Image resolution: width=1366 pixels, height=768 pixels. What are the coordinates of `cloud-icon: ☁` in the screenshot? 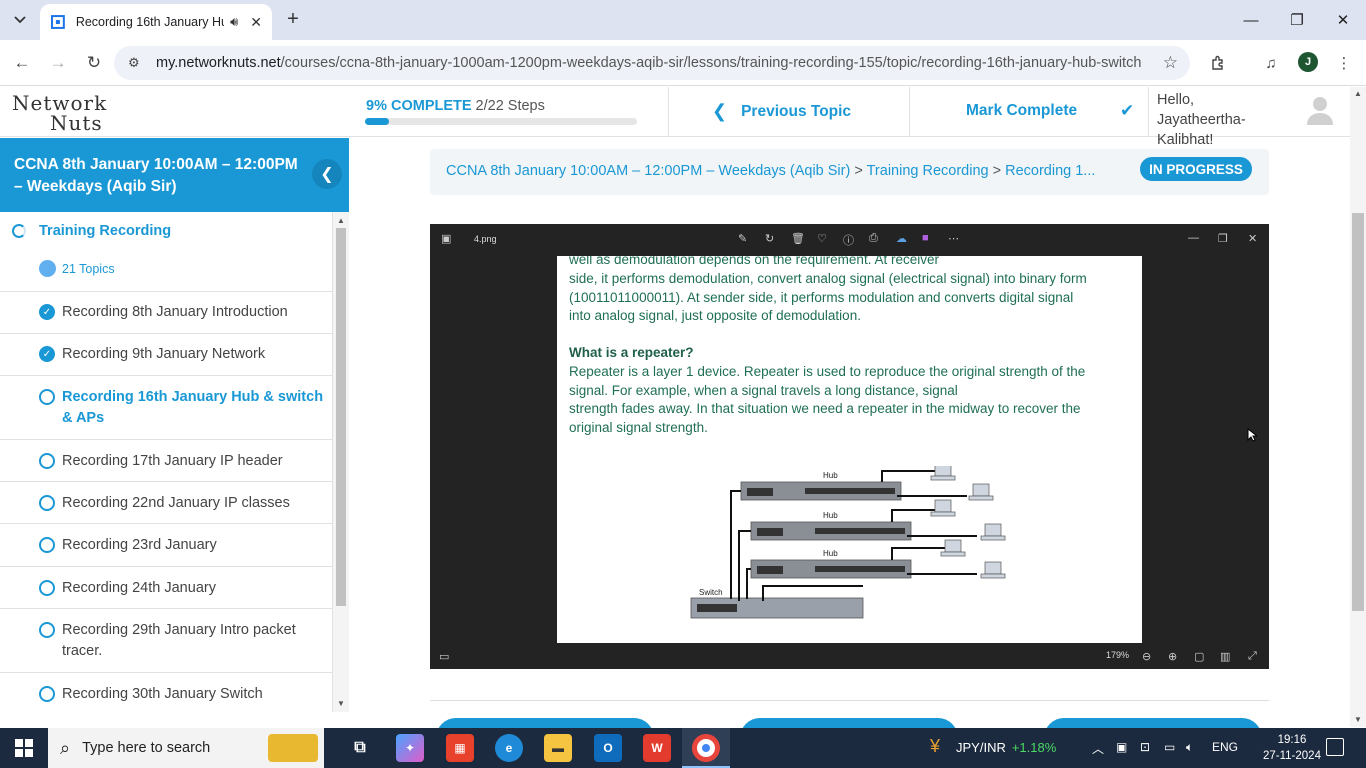 It's located at (901, 238).